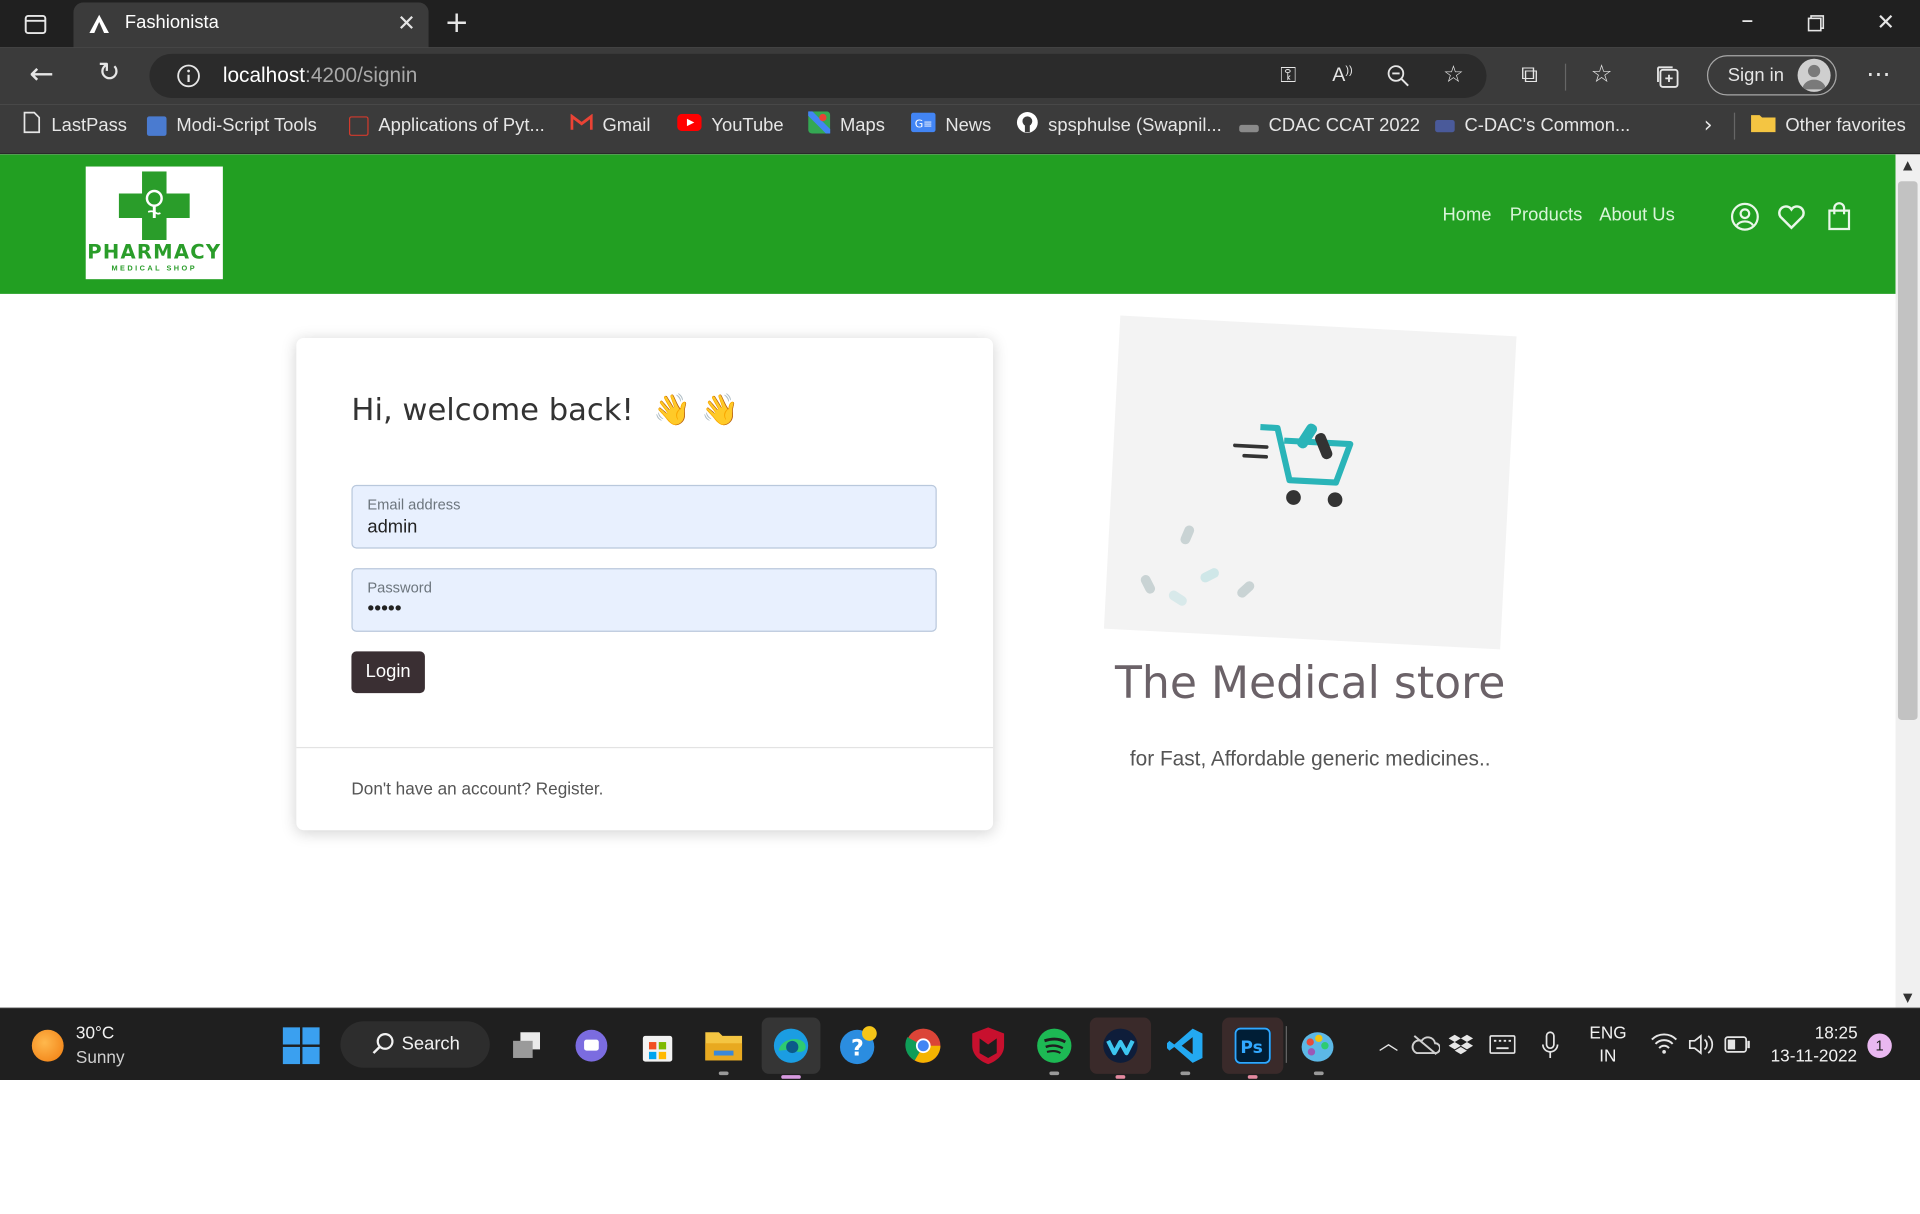 This screenshot has height=1214, width=1920. I want to click on file-explorer-icon, so click(723, 1048).